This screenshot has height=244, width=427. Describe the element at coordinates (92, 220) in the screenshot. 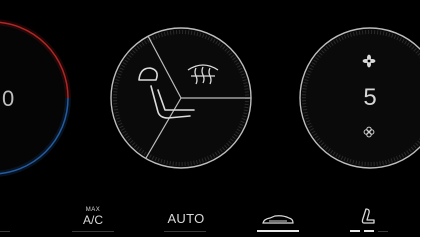

I see `ac-label: A/C` at that location.